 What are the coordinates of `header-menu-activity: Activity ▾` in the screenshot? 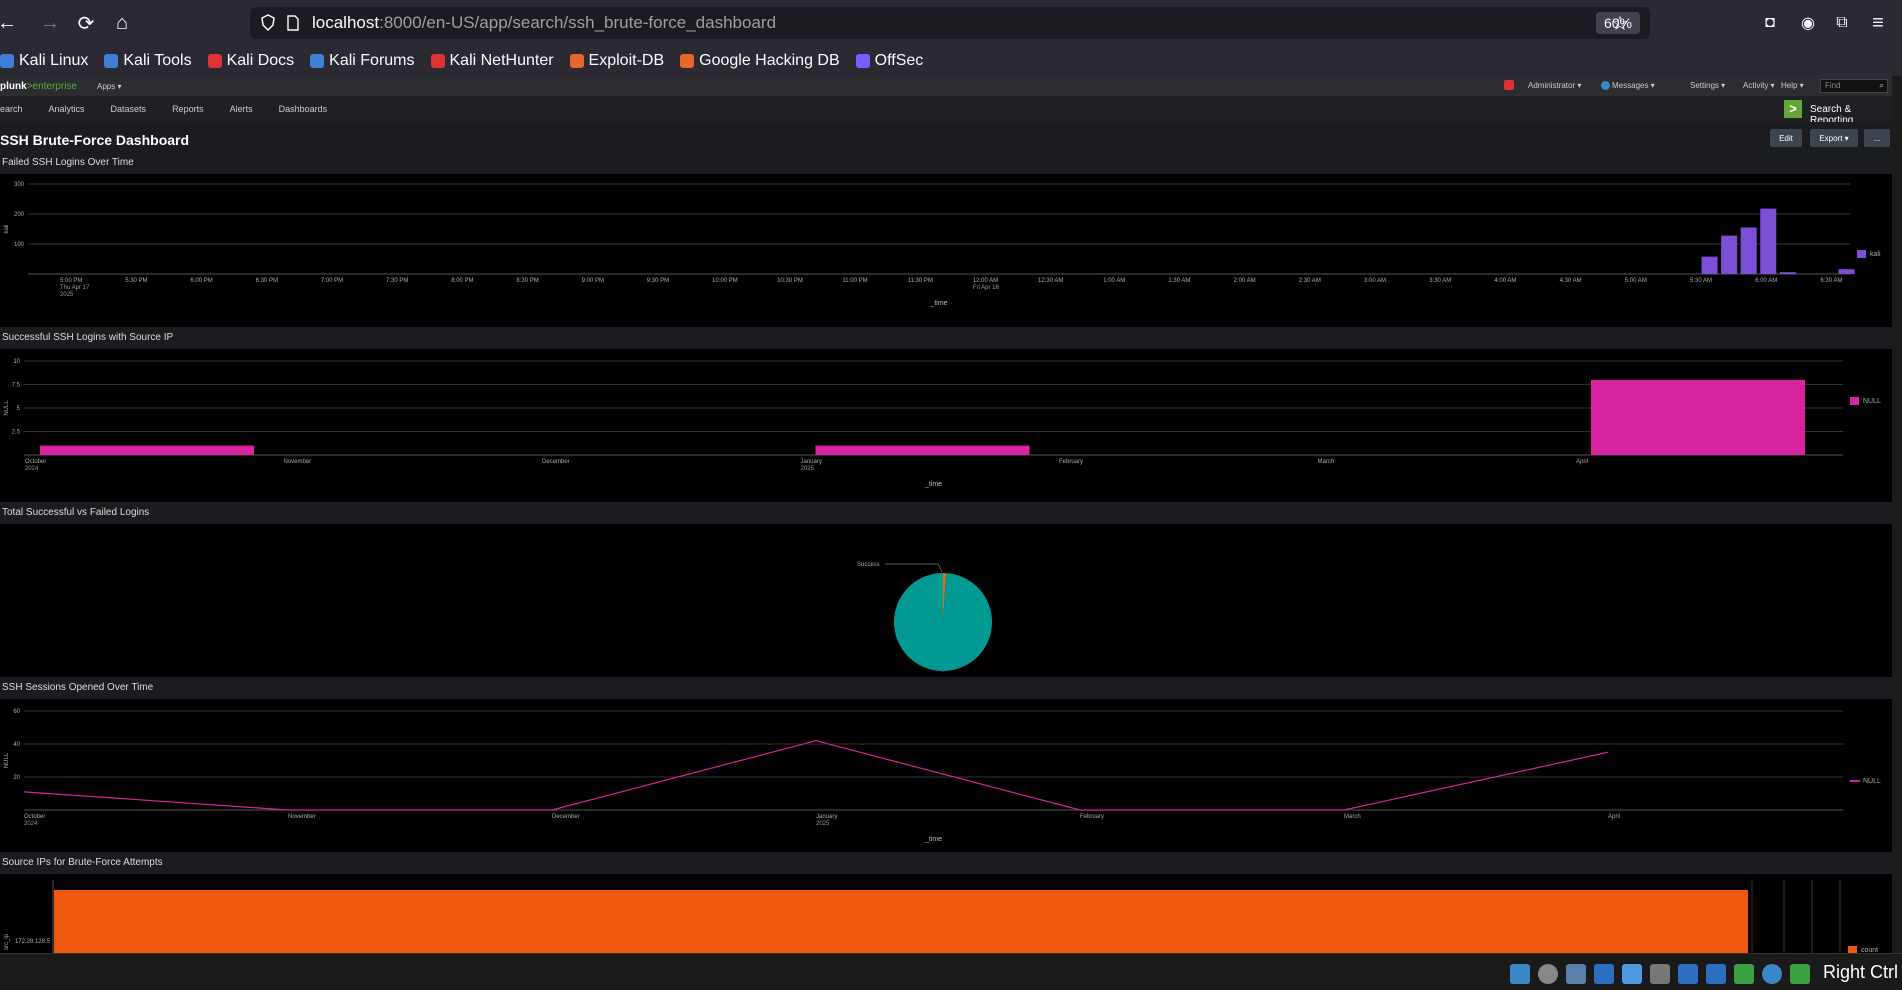 It's located at (1759, 85).